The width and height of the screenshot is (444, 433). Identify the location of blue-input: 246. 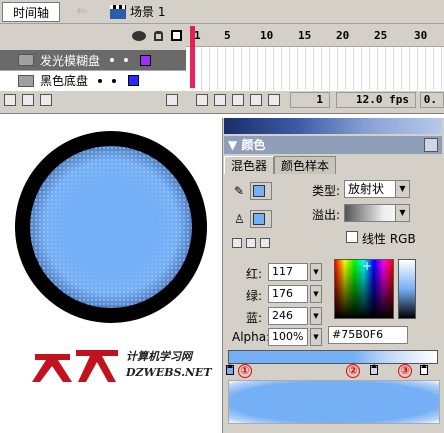
(288, 316).